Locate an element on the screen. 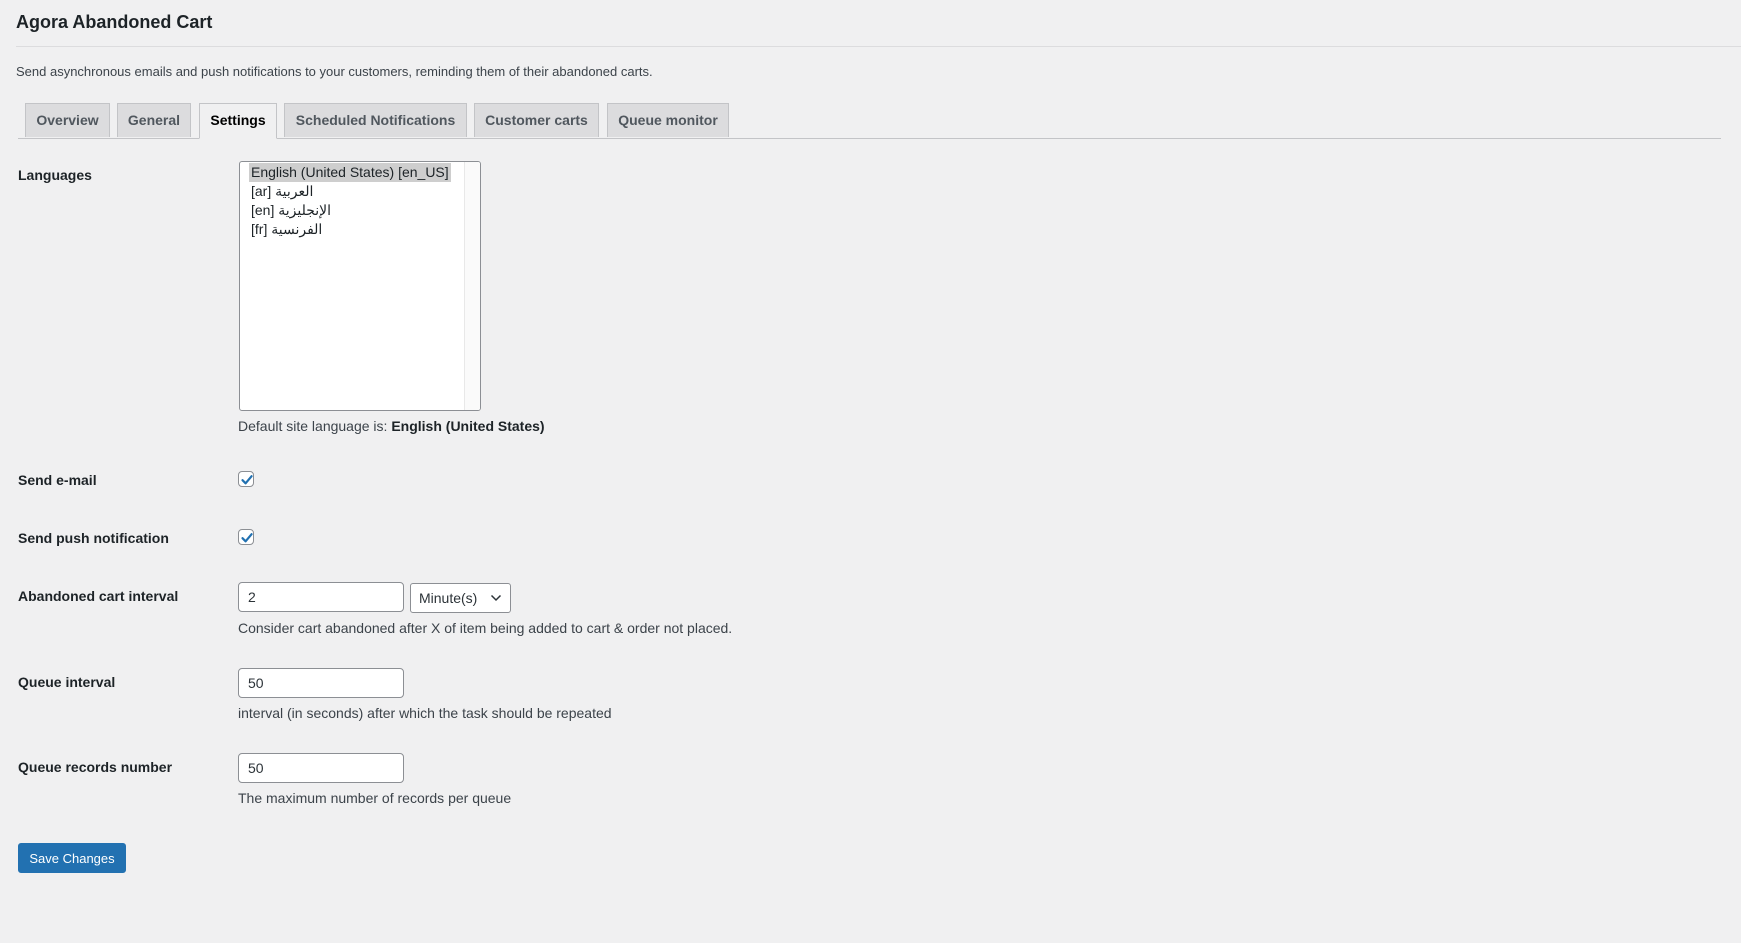  language-option: الإنجليزية [en] is located at coordinates (291, 210).